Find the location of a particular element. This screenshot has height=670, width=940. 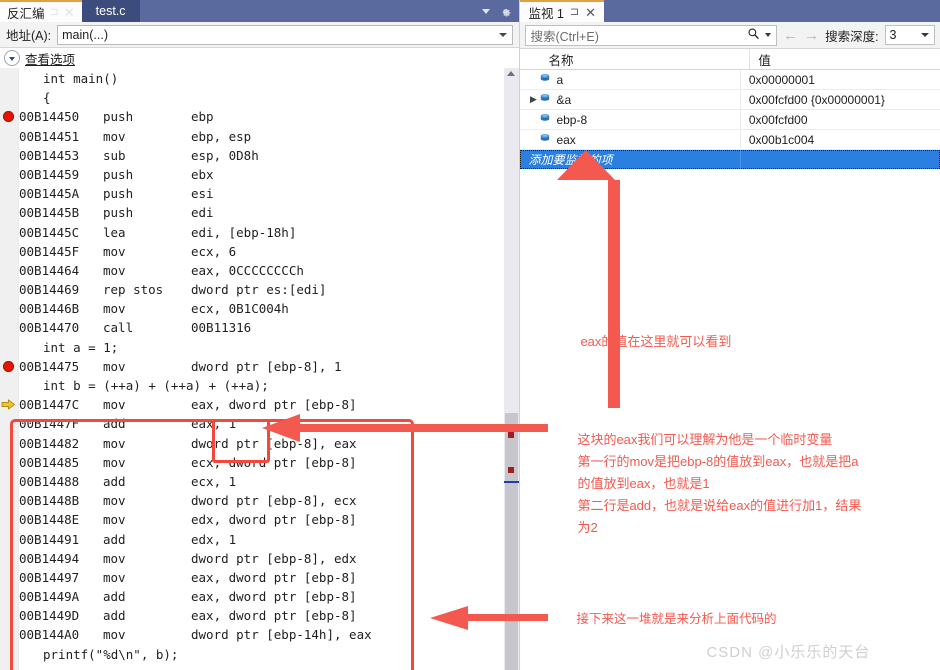

disassembly-line: 00B1448E mov edx, dword ptr [ebp-8] is located at coordinates (269, 519).